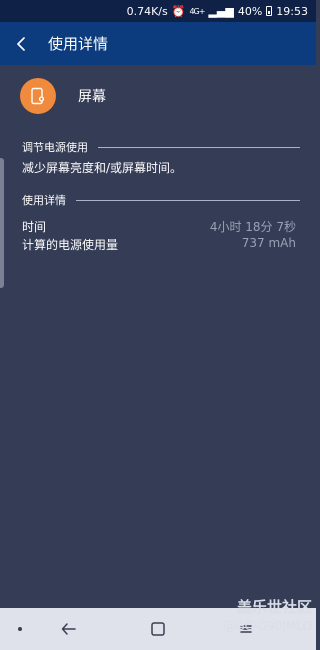 This screenshot has height=650, width=320. I want to click on home-button, so click(158, 629).